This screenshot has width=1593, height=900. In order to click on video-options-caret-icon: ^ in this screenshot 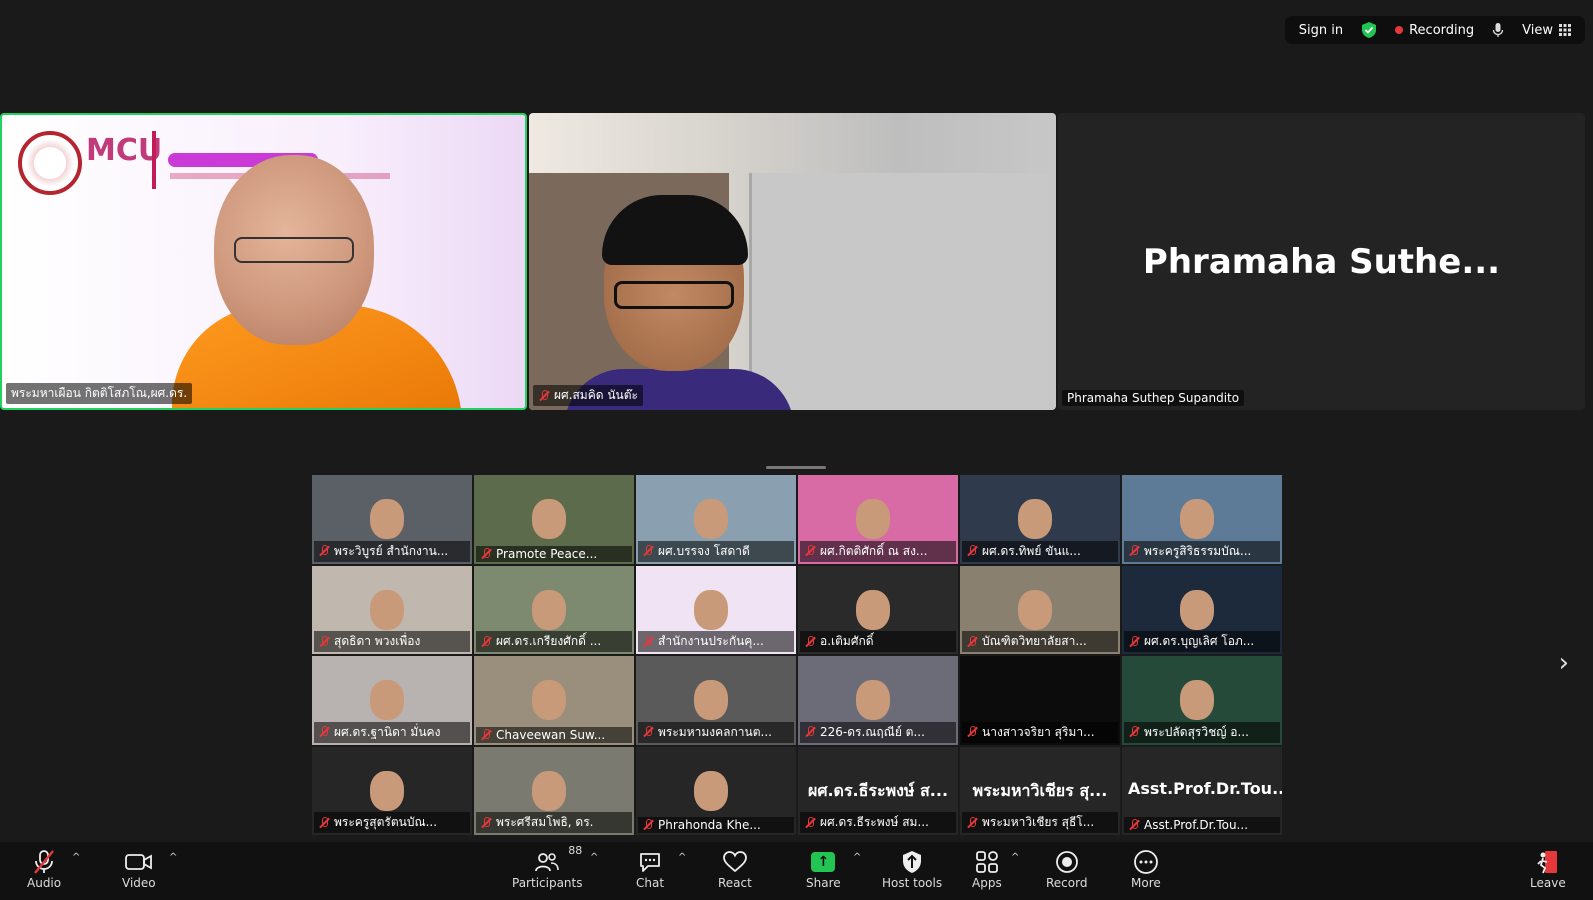, I will do `click(173, 857)`.